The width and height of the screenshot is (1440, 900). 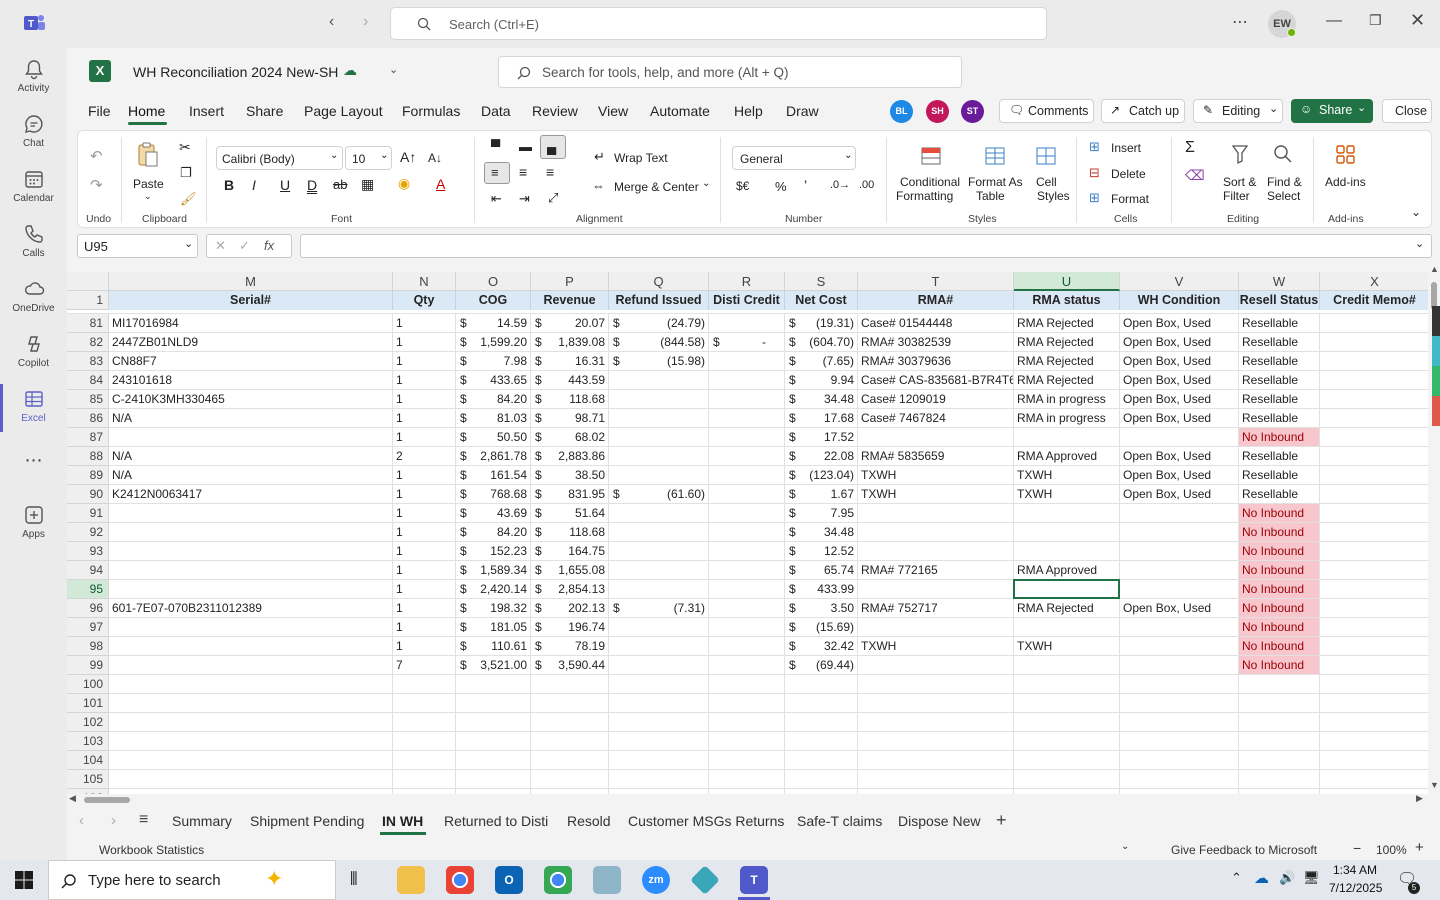 I want to click on cell-styles-icon, so click(x=1046, y=156).